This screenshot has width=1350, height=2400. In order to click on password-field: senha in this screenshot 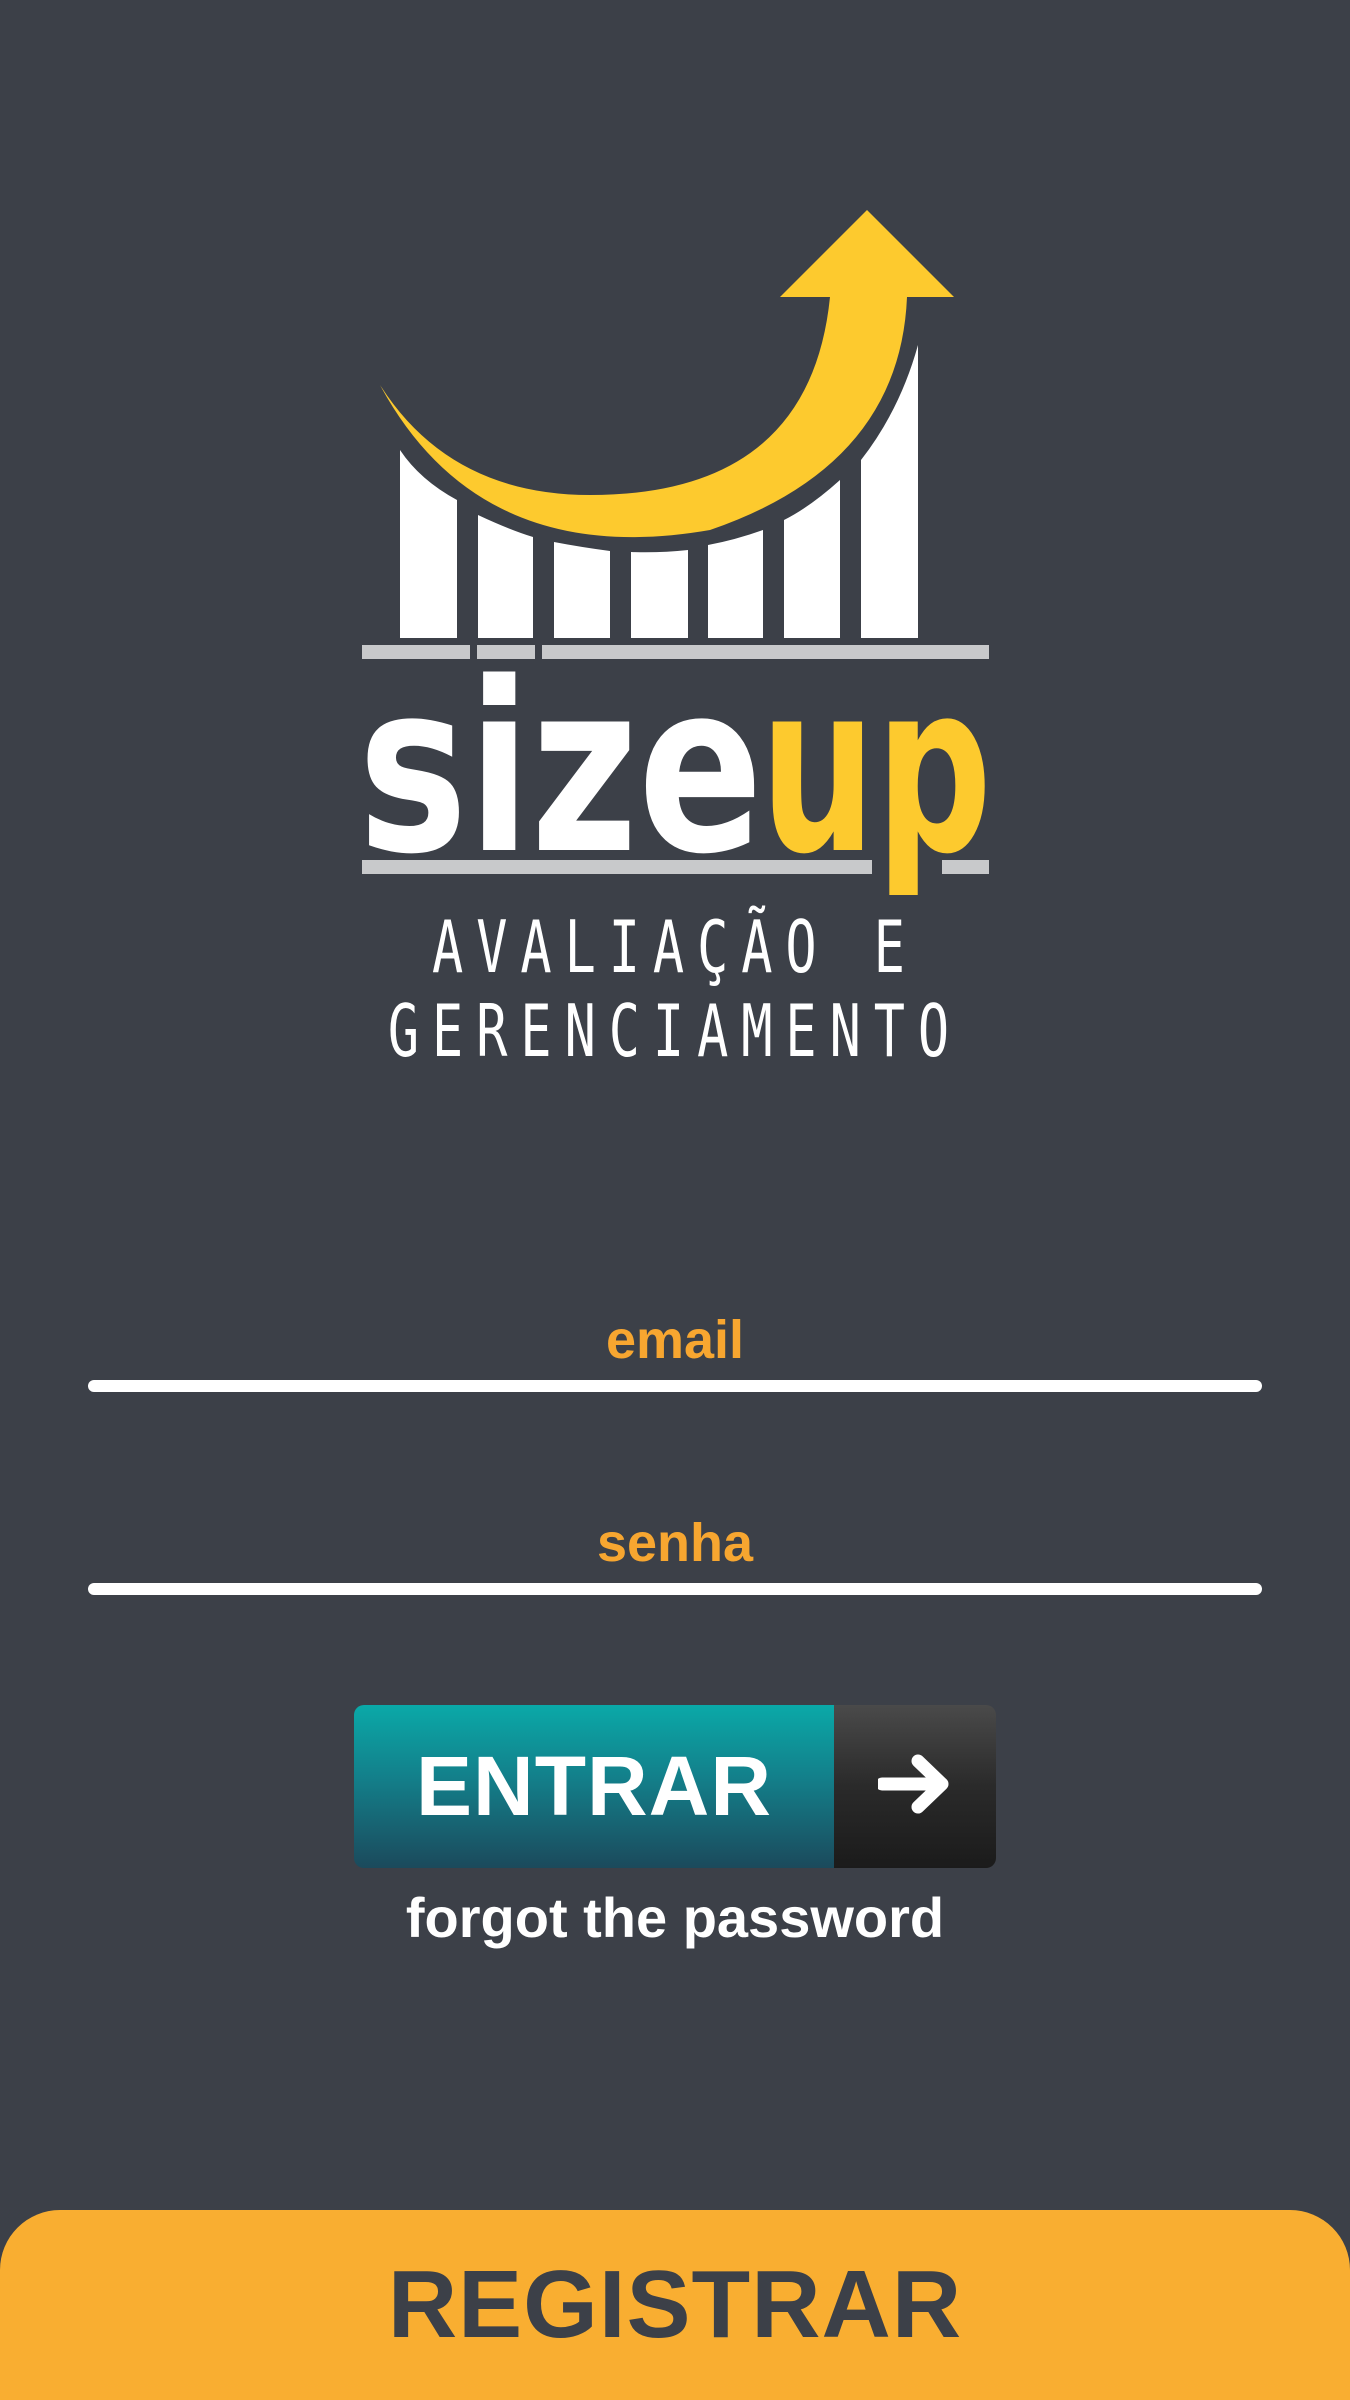, I will do `click(677, 1554)`.